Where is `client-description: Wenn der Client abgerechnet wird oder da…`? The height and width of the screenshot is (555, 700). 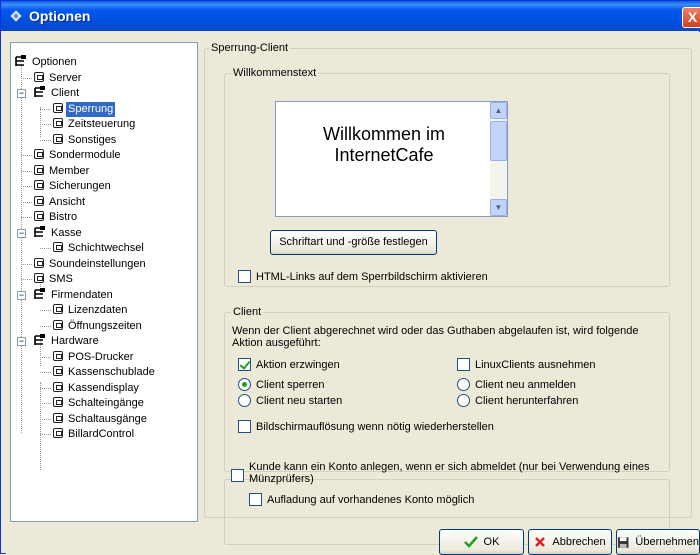 client-description: Wenn der Client abgerechnet wird oder da… is located at coordinates (435, 337).